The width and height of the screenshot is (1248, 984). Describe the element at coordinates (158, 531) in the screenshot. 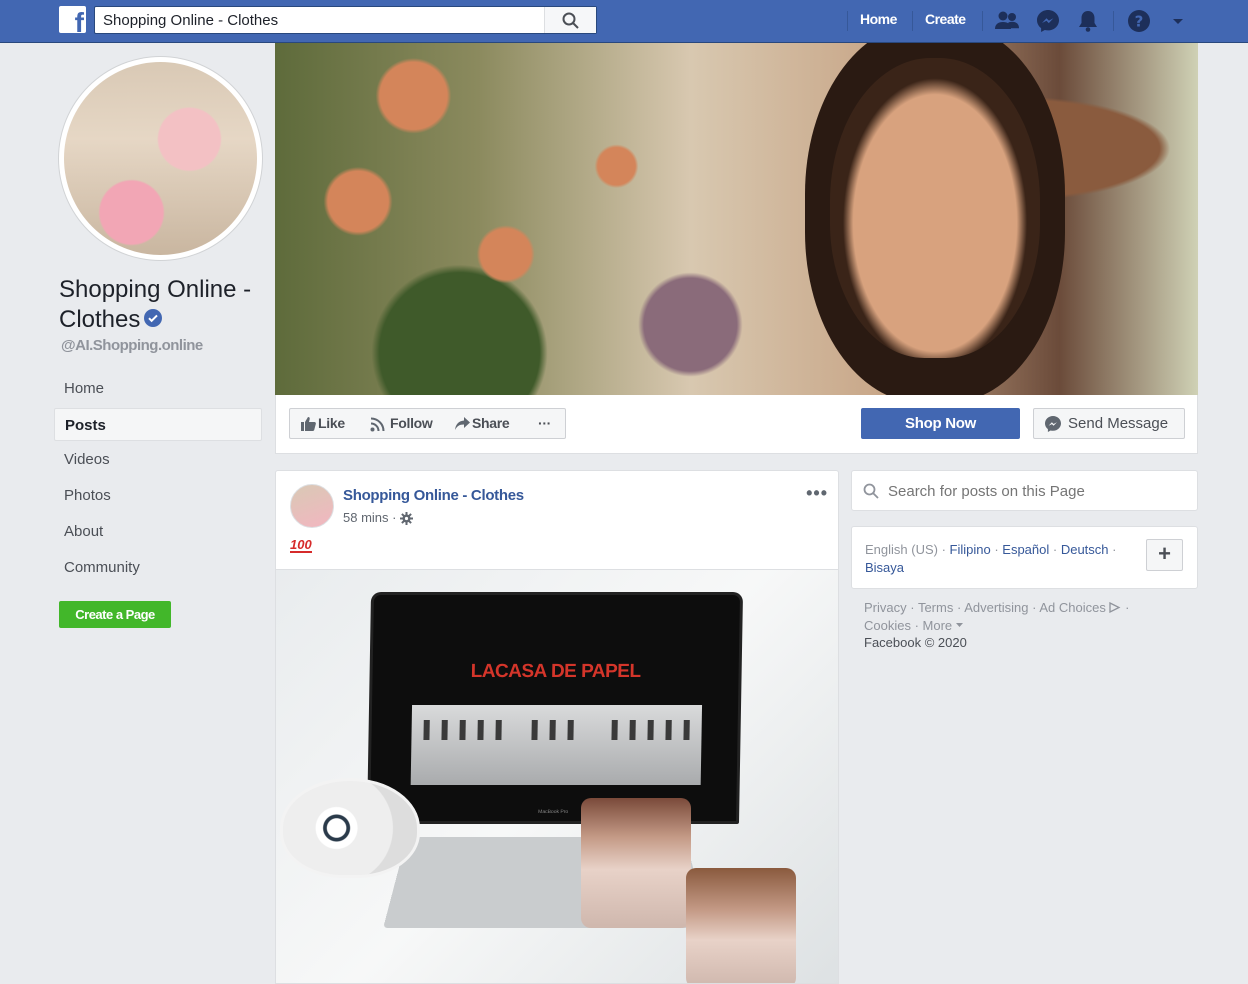

I see `side-nav-about: About` at that location.